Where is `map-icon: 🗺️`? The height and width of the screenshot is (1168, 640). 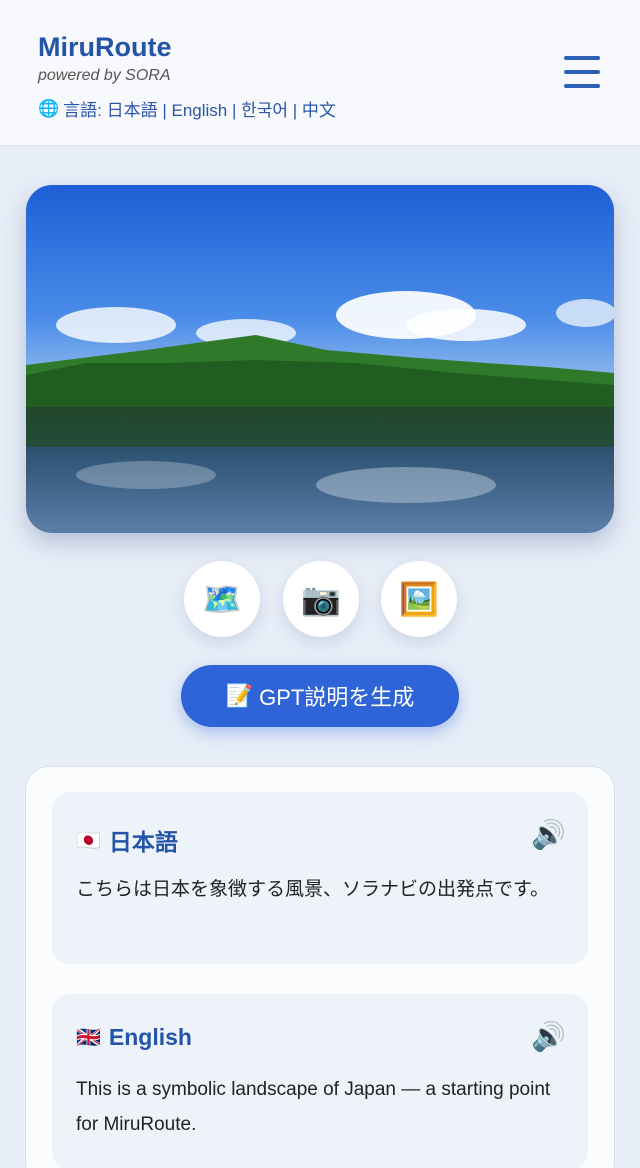
map-icon: 🗺️ is located at coordinates (222, 599).